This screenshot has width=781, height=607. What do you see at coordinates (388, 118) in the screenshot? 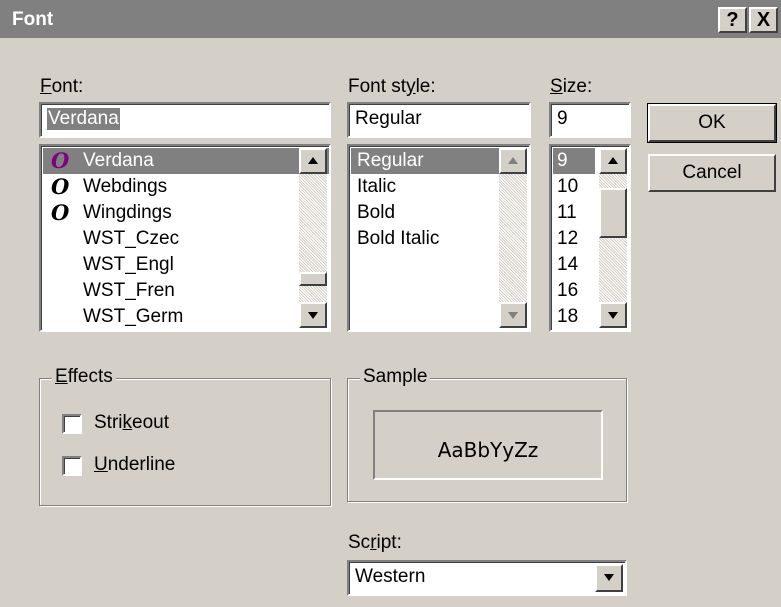
I see `font-style-value: Regular` at bounding box center [388, 118].